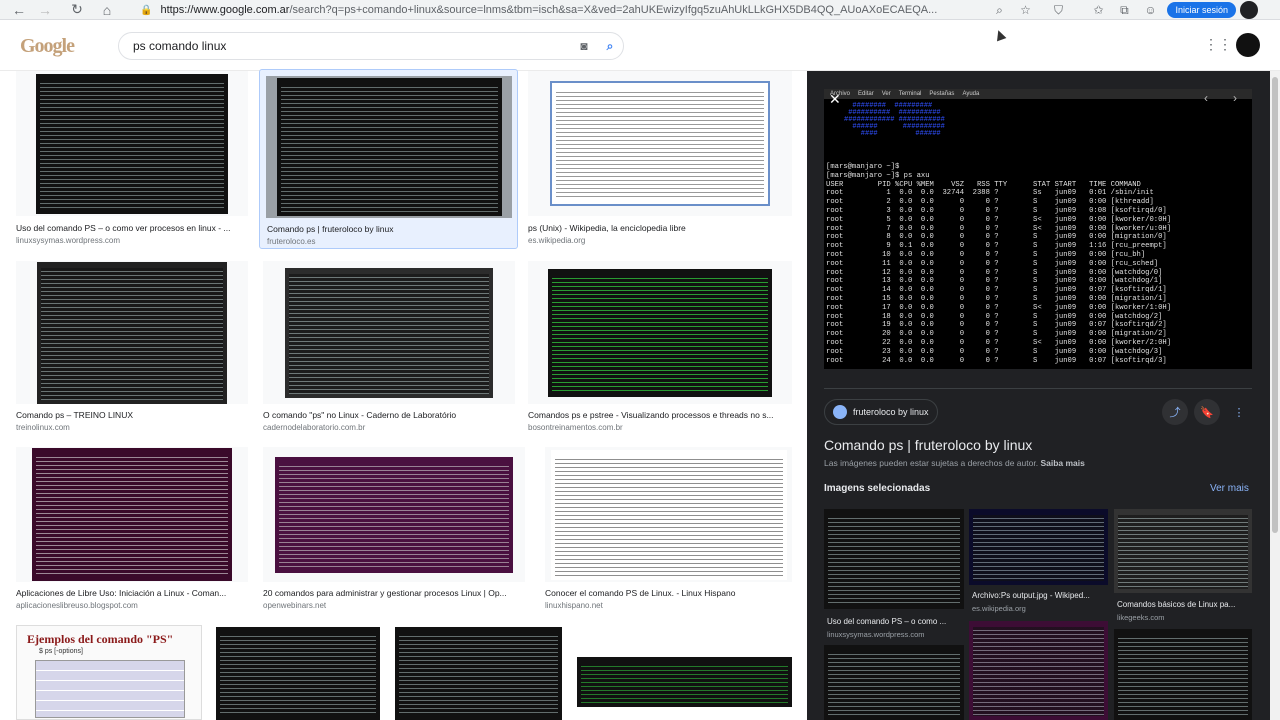 The width and height of the screenshot is (1280, 720). Describe the element at coordinates (1218, 44) in the screenshot. I see `apps-grid-icon: ⋮⋮` at that location.